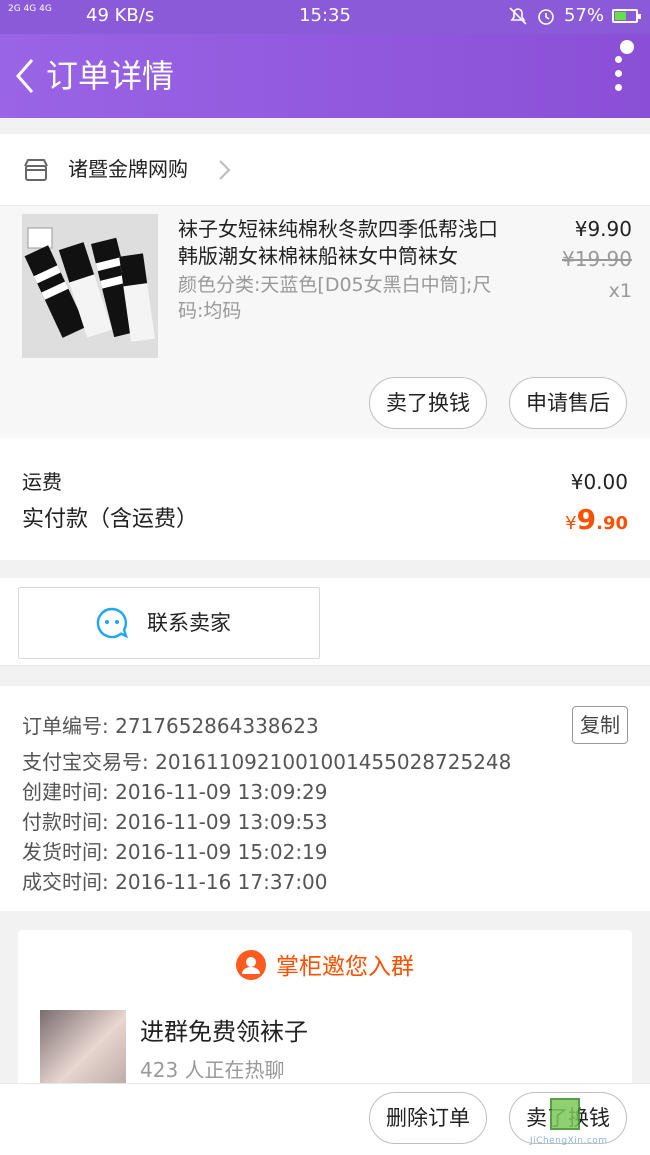 Image resolution: width=650 pixels, height=1155 pixels. What do you see at coordinates (112, 623) in the screenshot?
I see `chat-bubble-icon` at bounding box center [112, 623].